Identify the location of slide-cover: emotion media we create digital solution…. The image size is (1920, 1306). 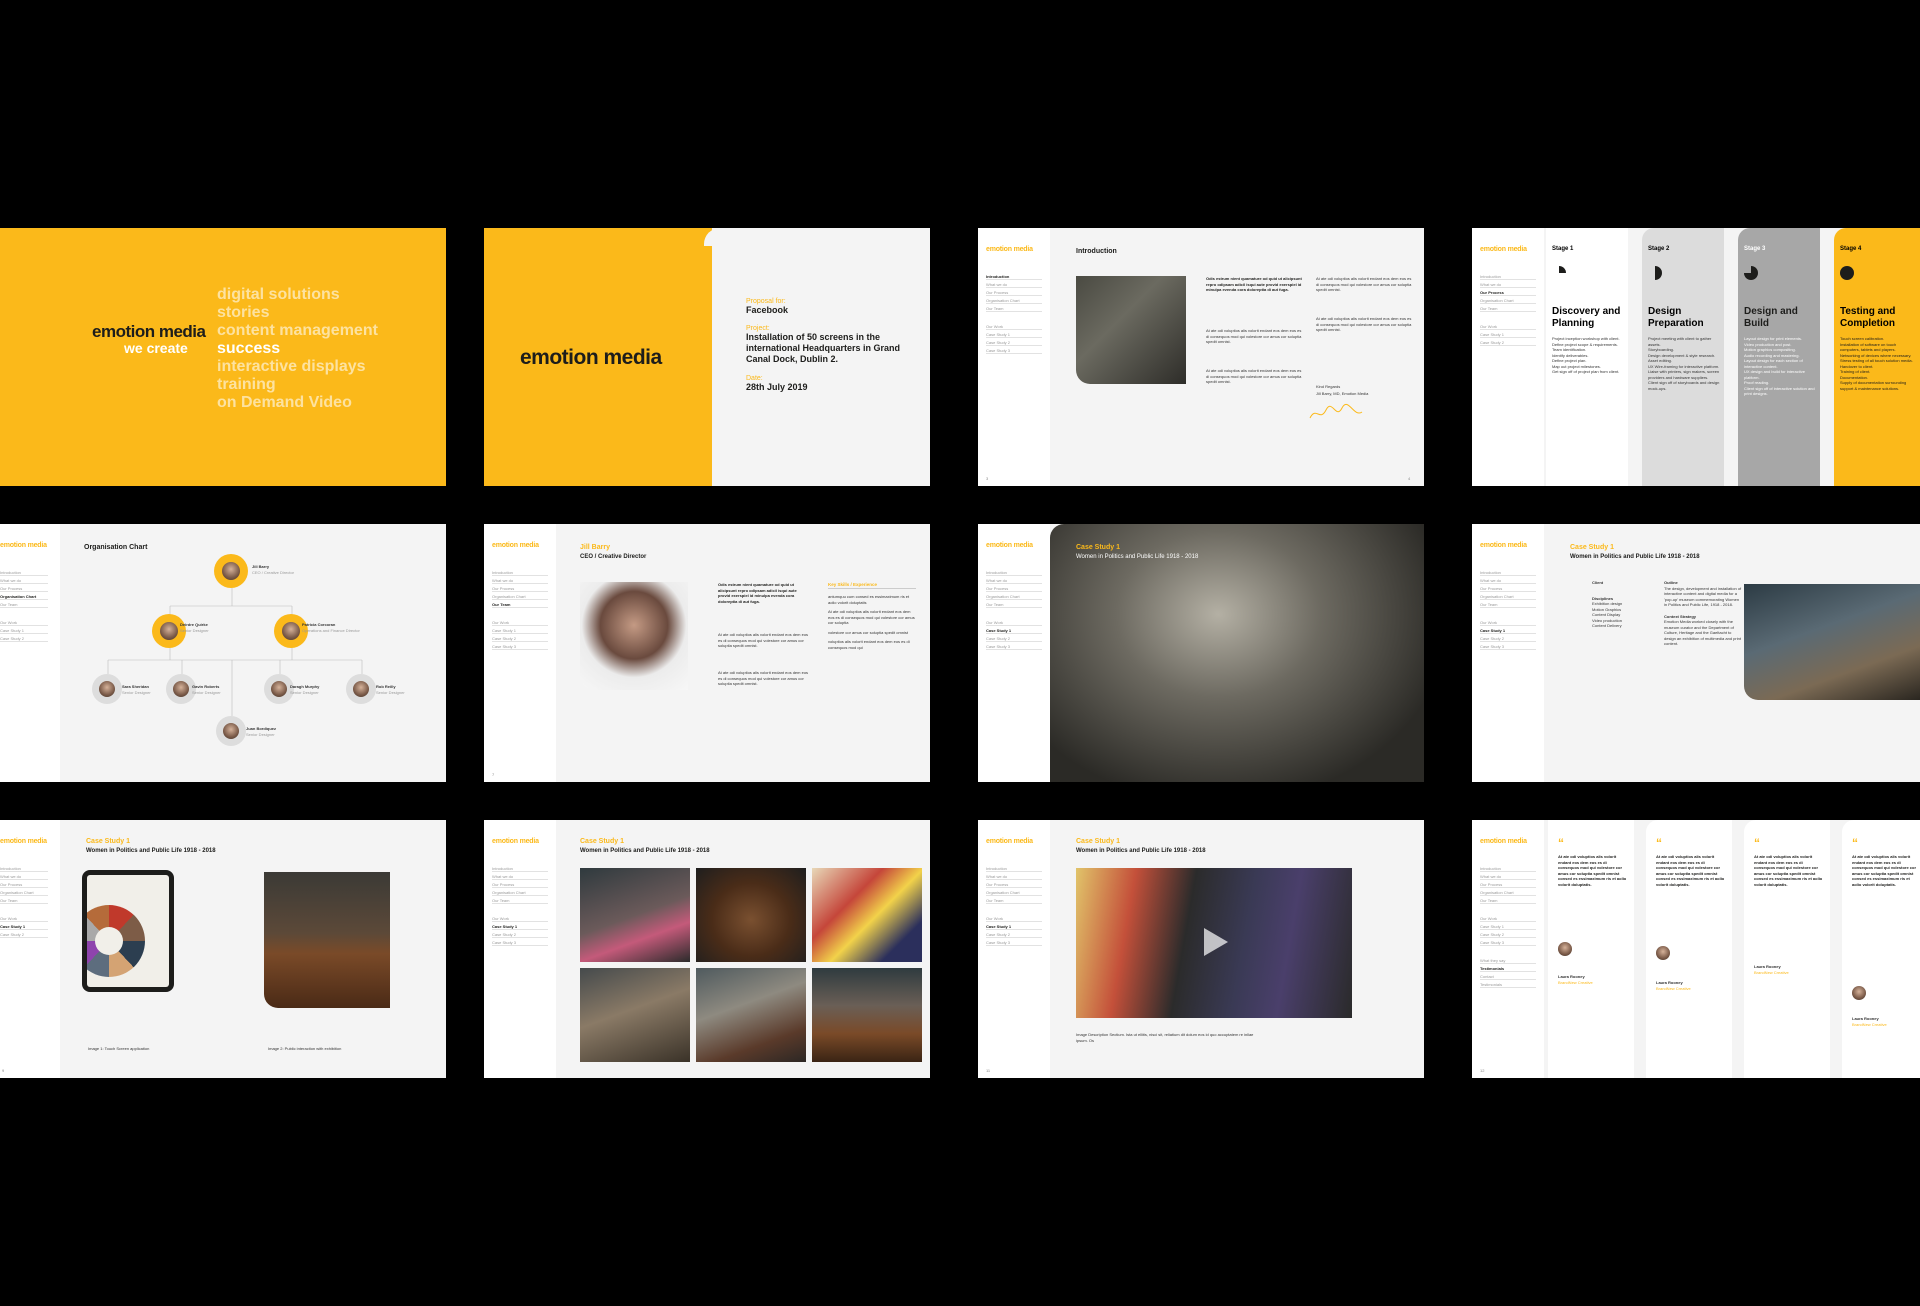
(223, 357).